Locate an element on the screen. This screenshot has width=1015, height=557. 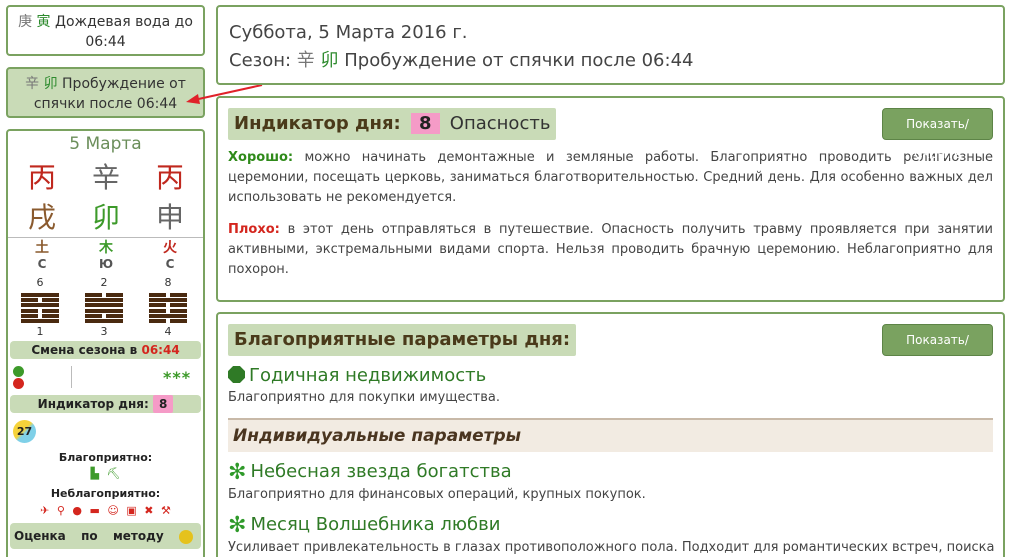
green-dot-icon is located at coordinates (18, 371).